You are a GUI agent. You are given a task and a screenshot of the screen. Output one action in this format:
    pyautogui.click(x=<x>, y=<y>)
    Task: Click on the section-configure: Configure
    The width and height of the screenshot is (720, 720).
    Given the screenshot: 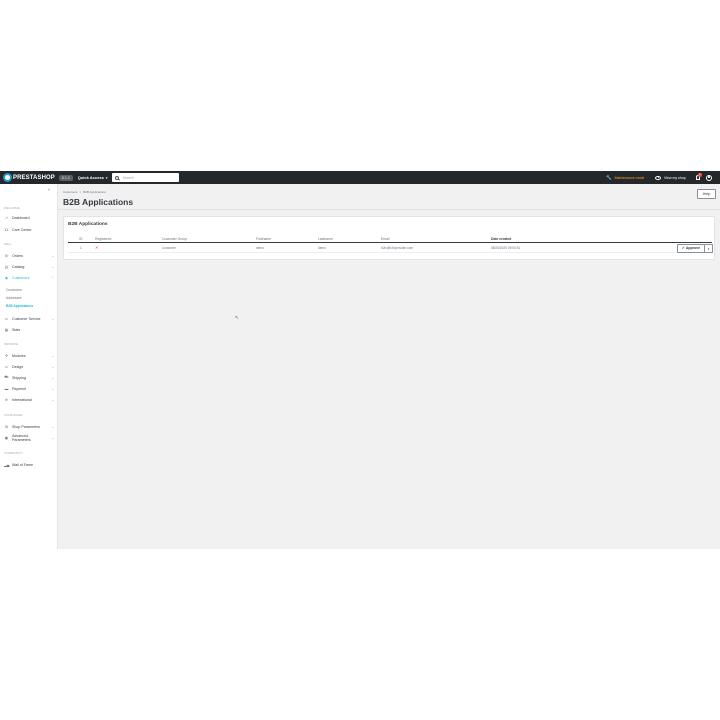 What is the action you would take?
    pyautogui.click(x=13, y=415)
    